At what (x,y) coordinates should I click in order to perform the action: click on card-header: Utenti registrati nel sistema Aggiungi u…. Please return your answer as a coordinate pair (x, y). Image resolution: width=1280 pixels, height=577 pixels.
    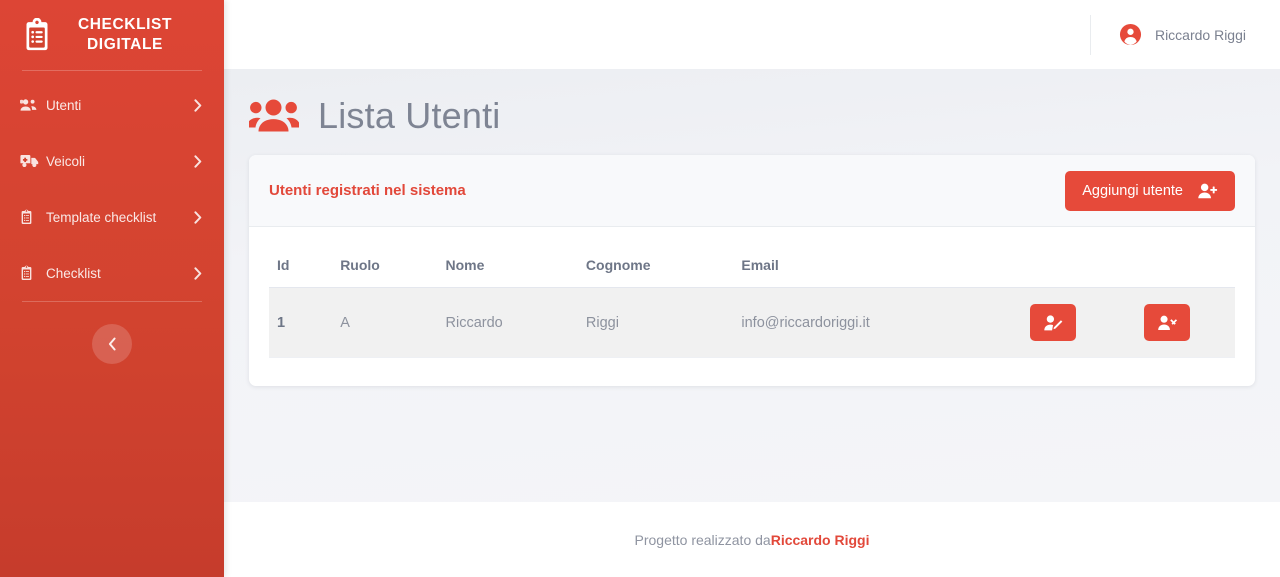
    Looking at the image, I should click on (752, 191).